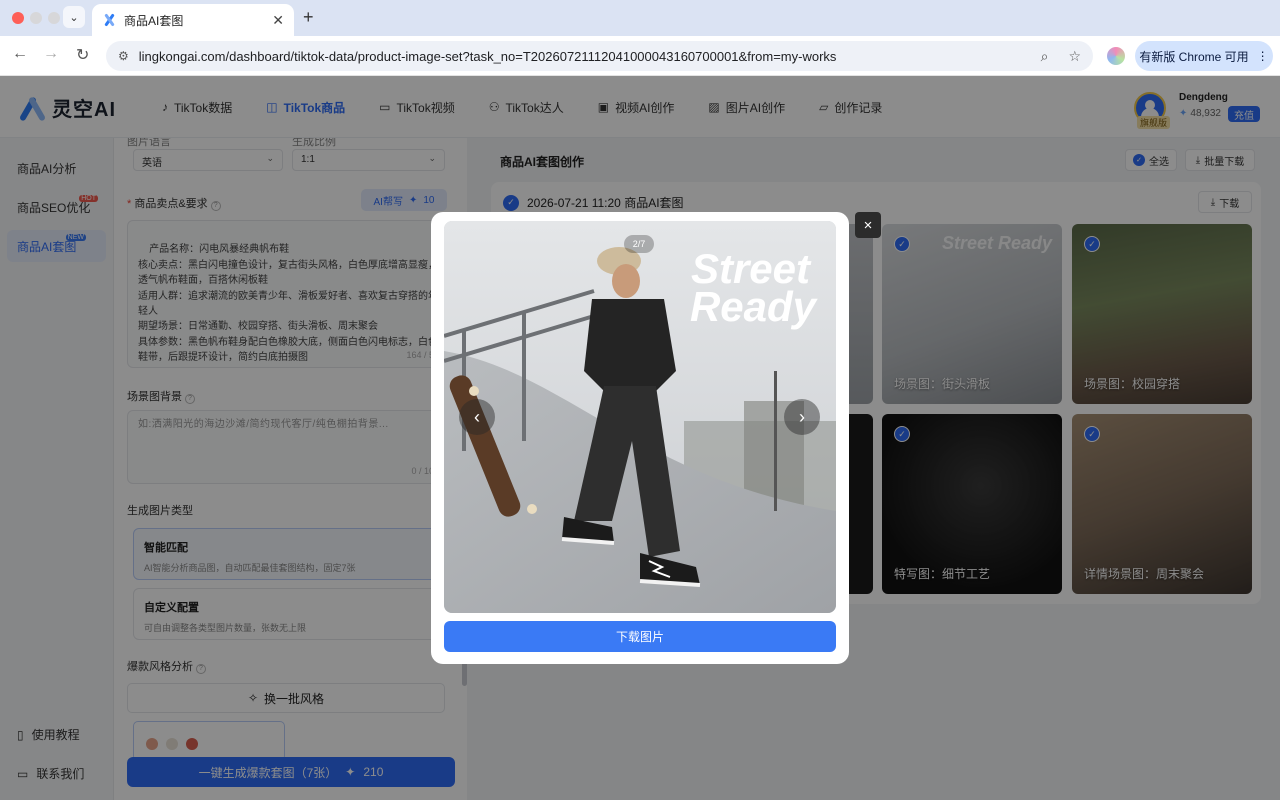 Image resolution: width=1280 pixels, height=800 pixels. Describe the element at coordinates (193, 20) in the screenshot. I see `browser-tab: 商品AI套图 ✕` at that location.